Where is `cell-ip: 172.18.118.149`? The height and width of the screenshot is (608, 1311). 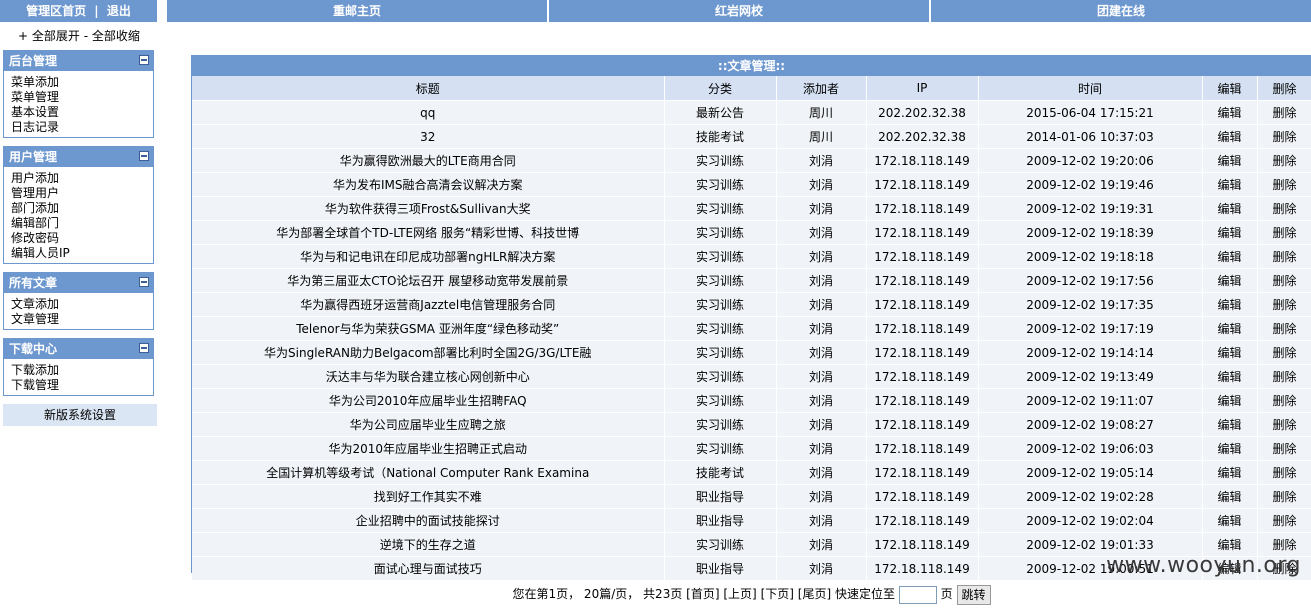
cell-ip: 172.18.118.149 is located at coordinates (922, 520).